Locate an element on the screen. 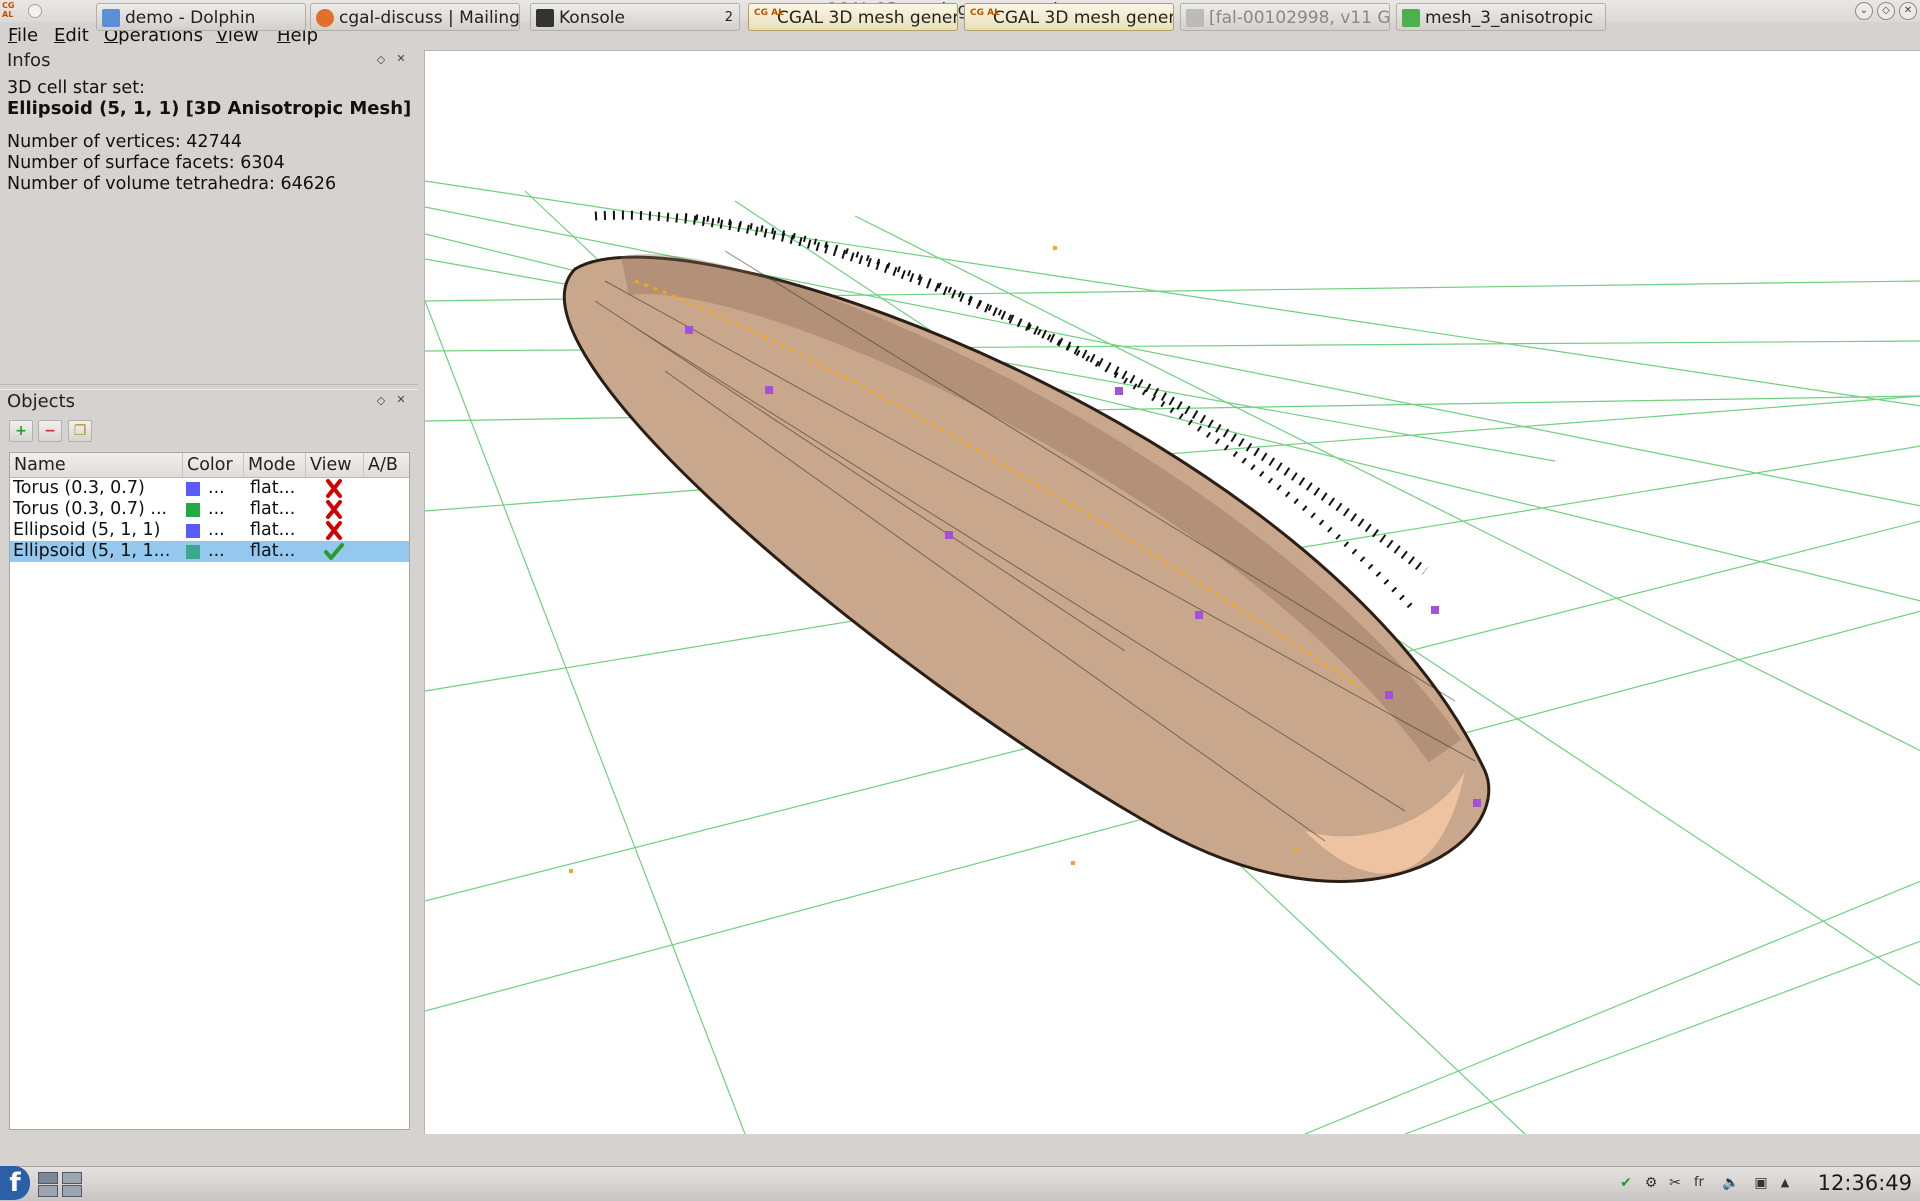  objects-table-header: Name Color Mode View A/B is located at coordinates (209, 465).